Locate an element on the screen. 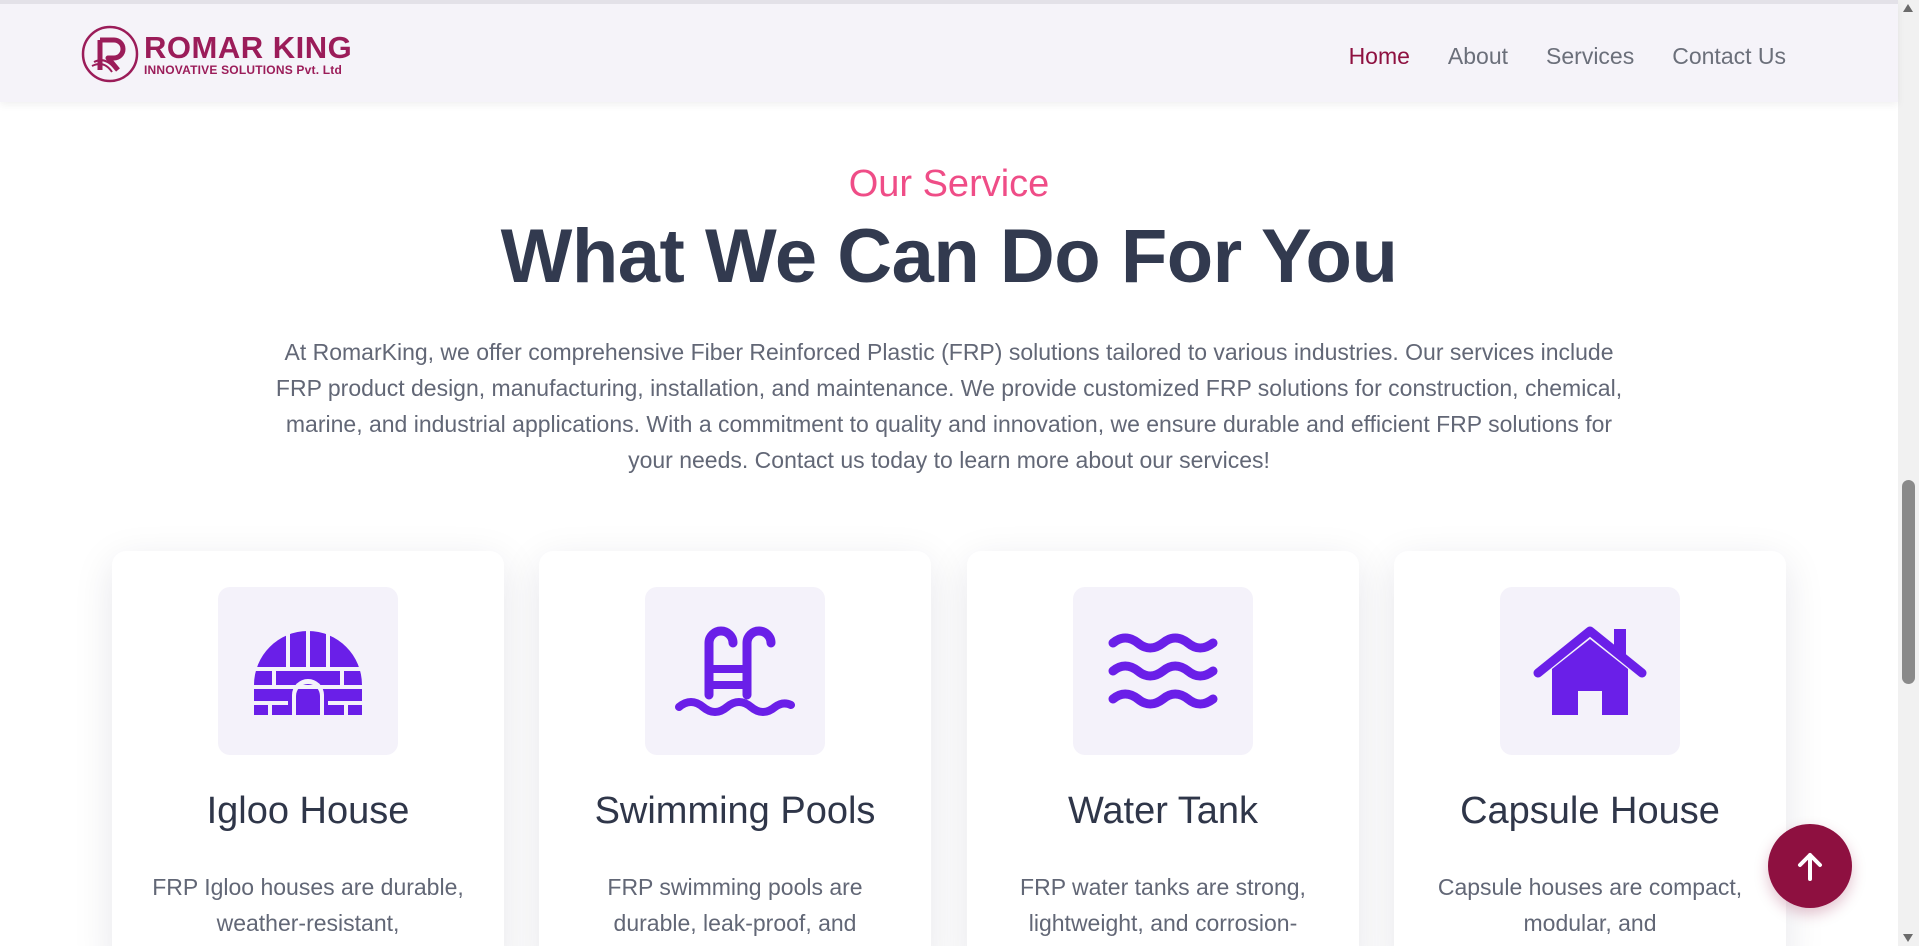 The width and height of the screenshot is (1919, 946). house-icon is located at coordinates (1590, 670).